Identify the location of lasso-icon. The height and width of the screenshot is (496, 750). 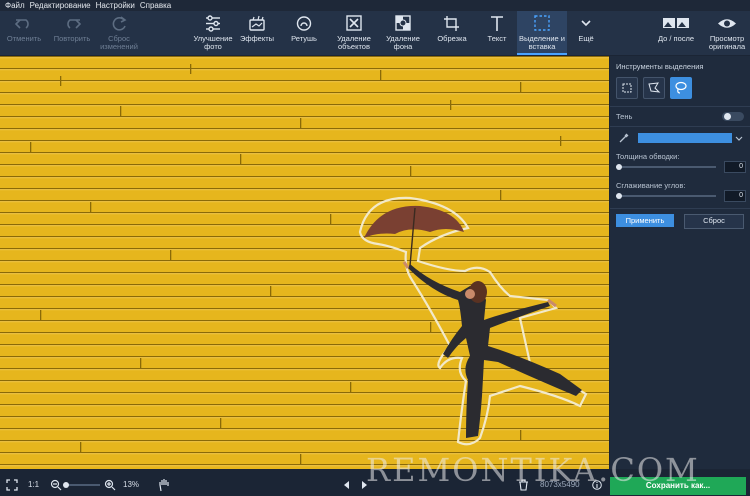
(681, 87).